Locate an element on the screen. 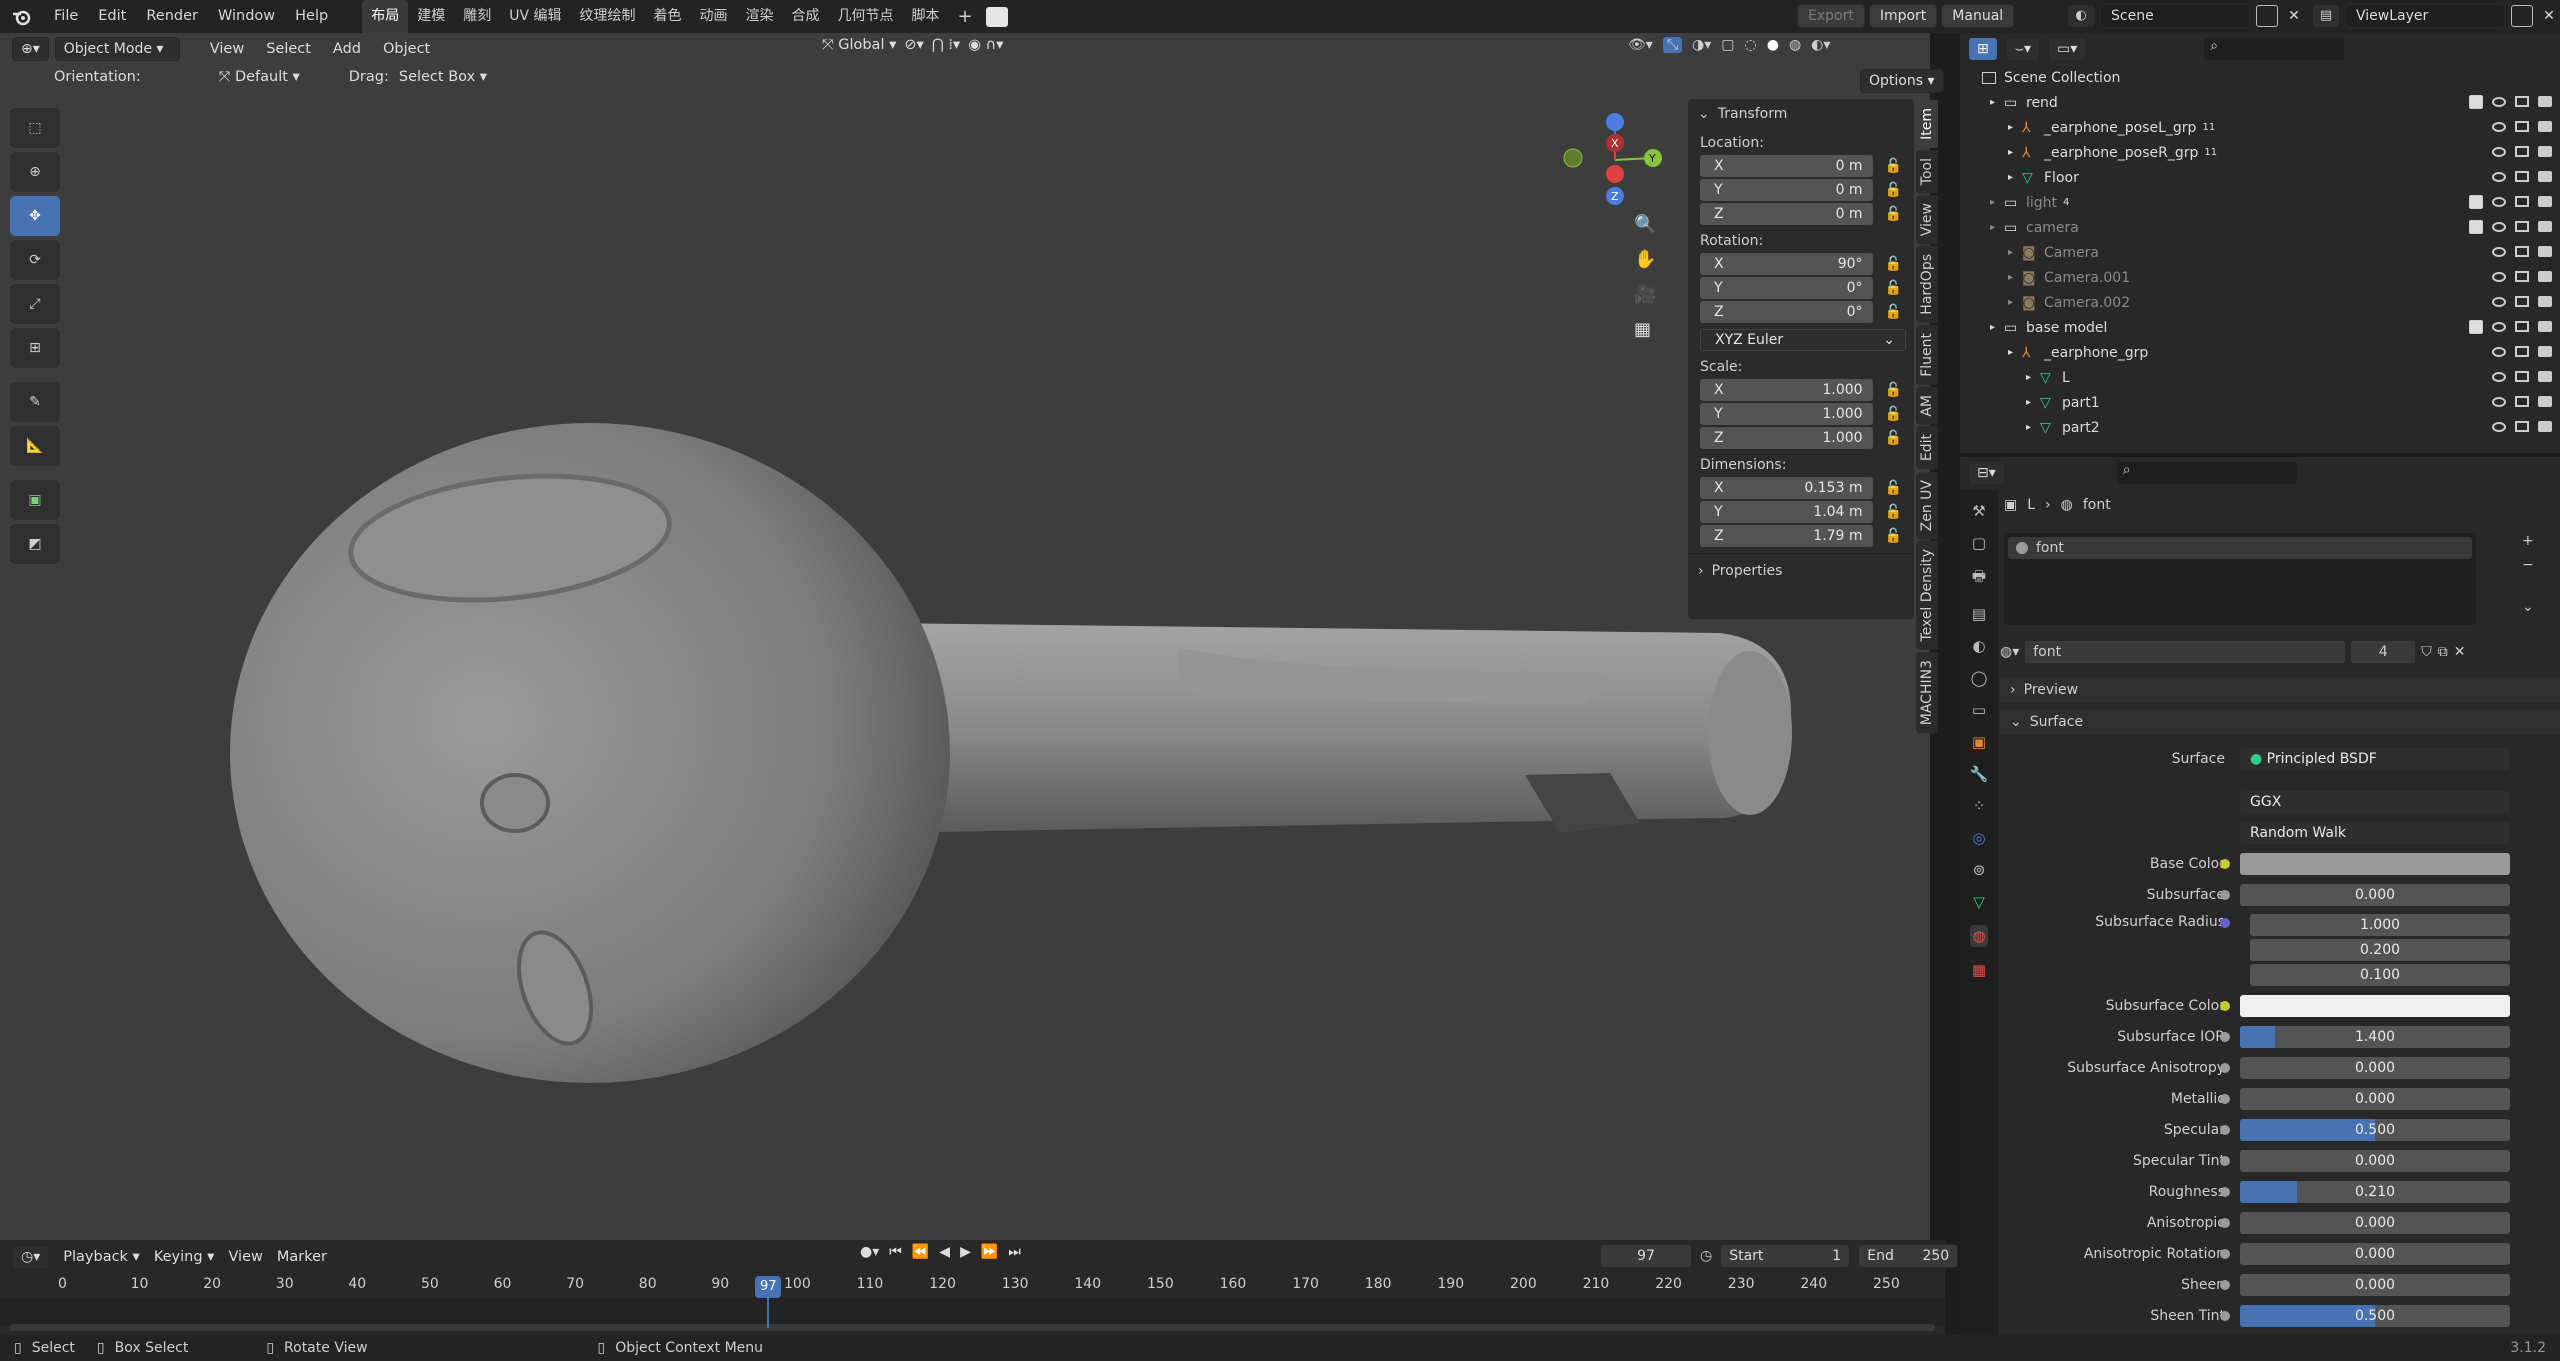  view-layer-icon: ▤ is located at coordinates (2326, 16).